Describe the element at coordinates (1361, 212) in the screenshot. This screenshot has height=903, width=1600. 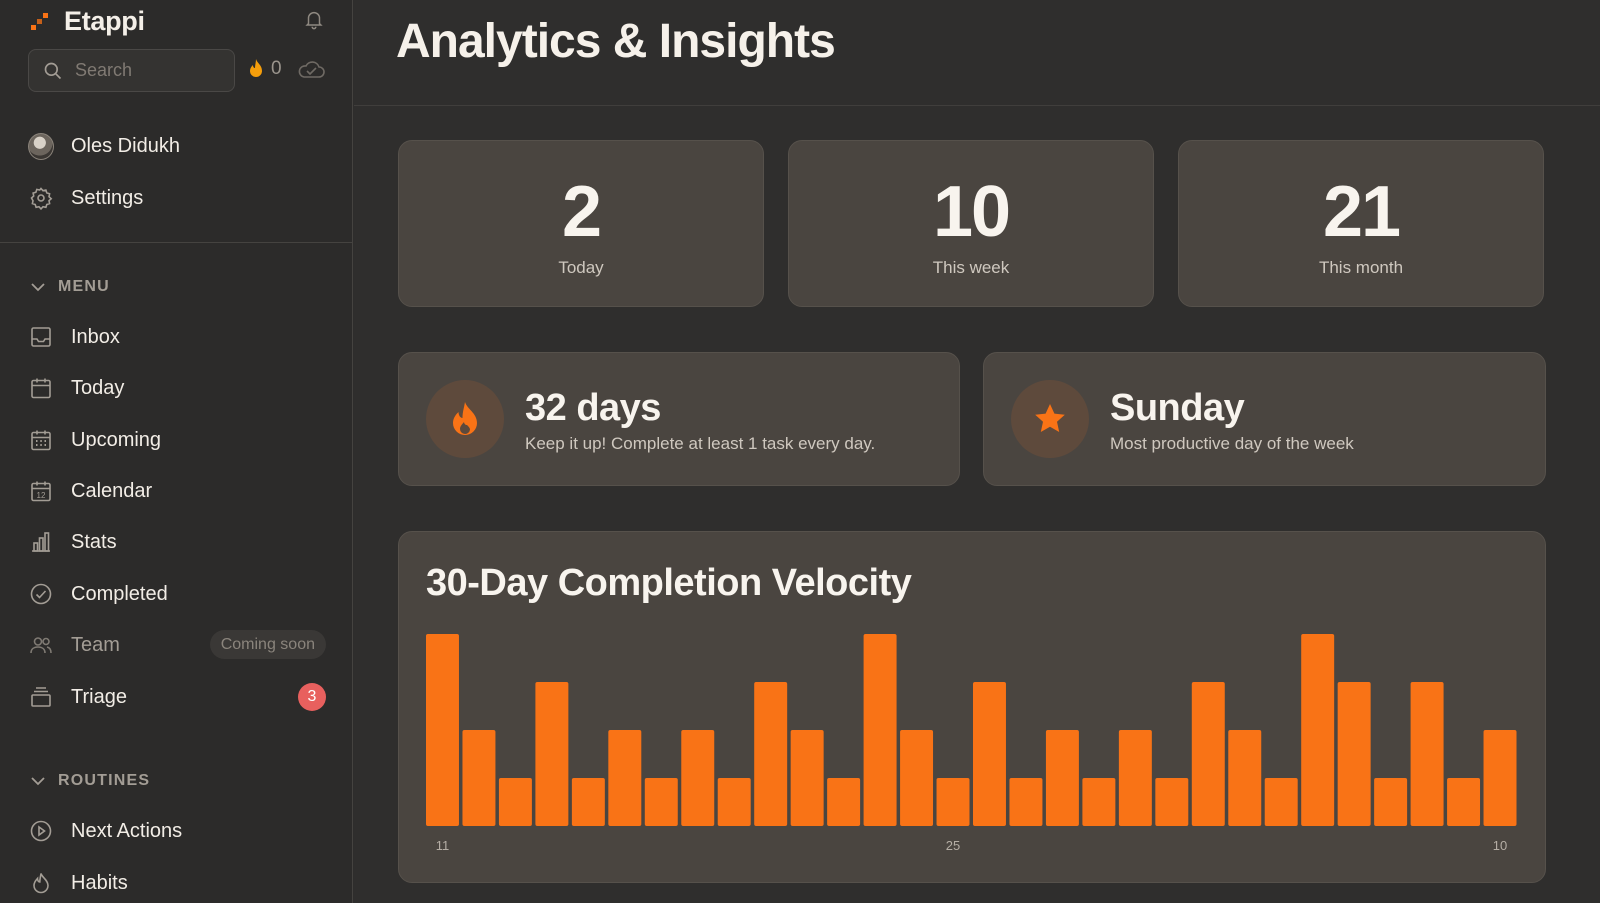
I see `stat-value: 21` at that location.